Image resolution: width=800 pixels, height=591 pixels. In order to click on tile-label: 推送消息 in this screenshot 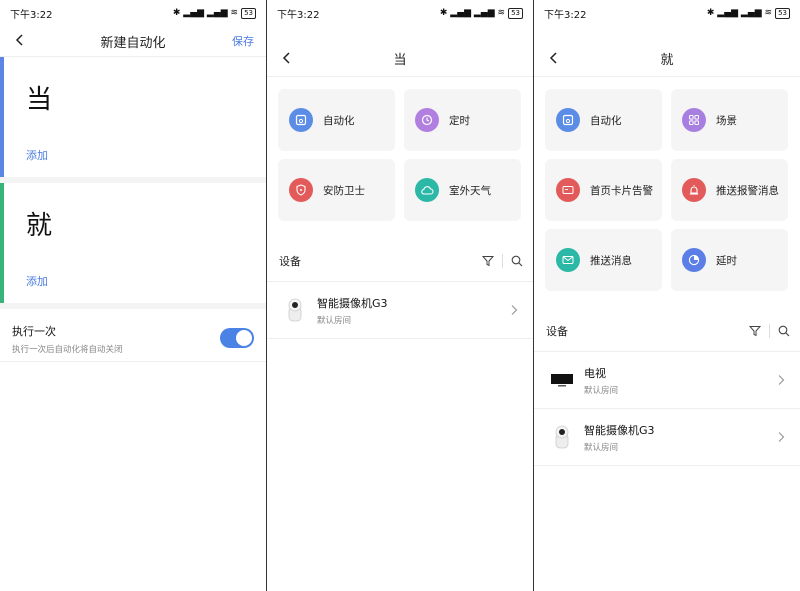, I will do `click(611, 260)`.